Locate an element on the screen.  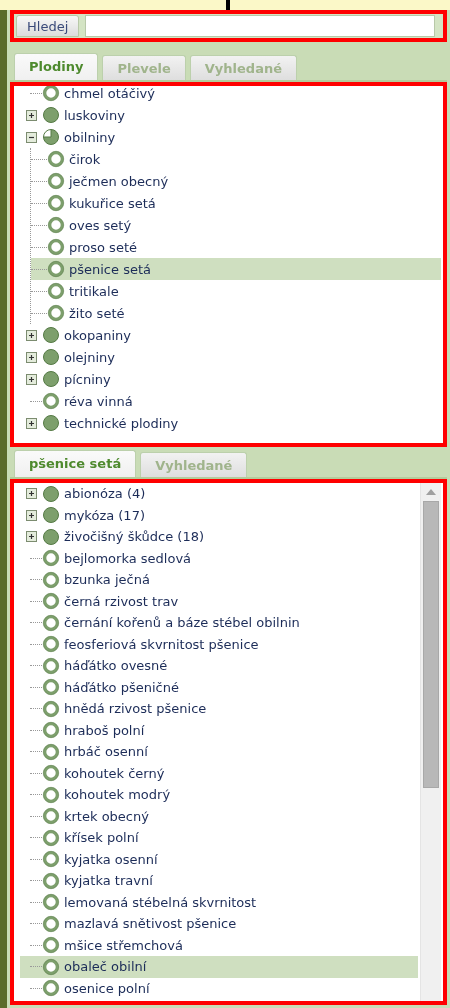
tab: pšenice setá is located at coordinates (75, 463).